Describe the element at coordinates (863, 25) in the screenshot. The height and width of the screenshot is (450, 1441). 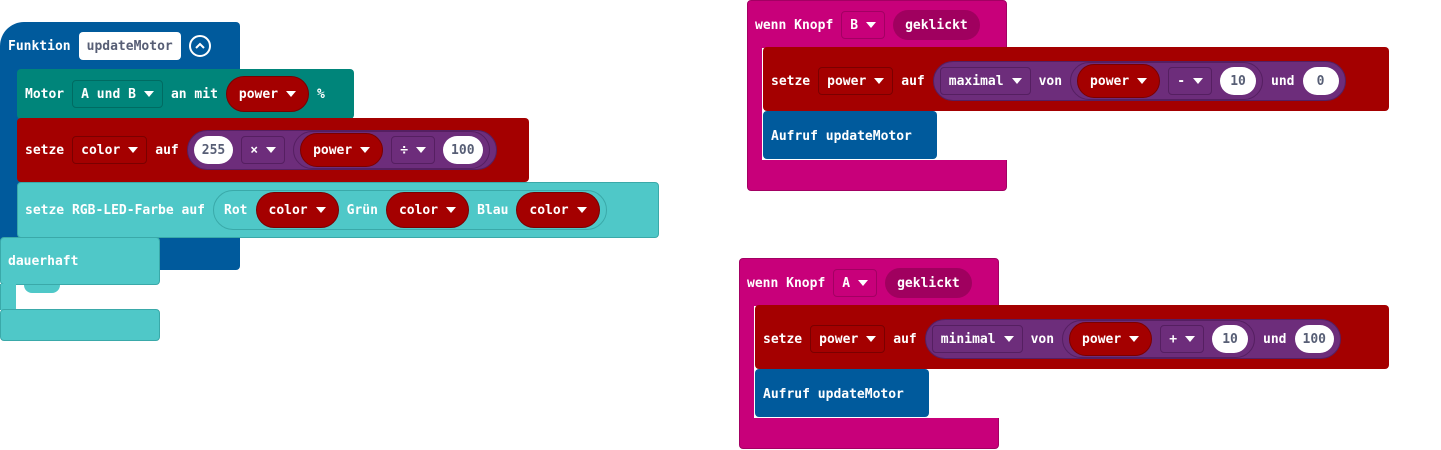
I see `button-b-select-dropdown: B` at that location.